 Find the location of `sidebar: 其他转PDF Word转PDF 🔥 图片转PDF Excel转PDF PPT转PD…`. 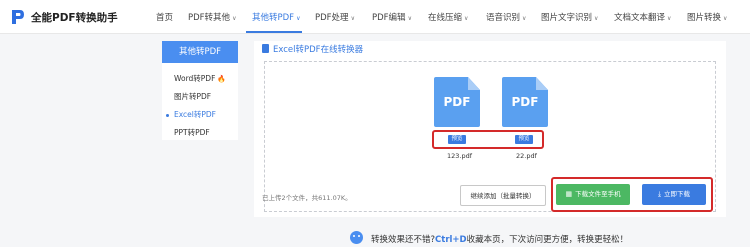

sidebar: 其他转PDF Word转PDF 🔥 图片转PDF Excel转PDF PPT转PD… is located at coordinates (200, 90).